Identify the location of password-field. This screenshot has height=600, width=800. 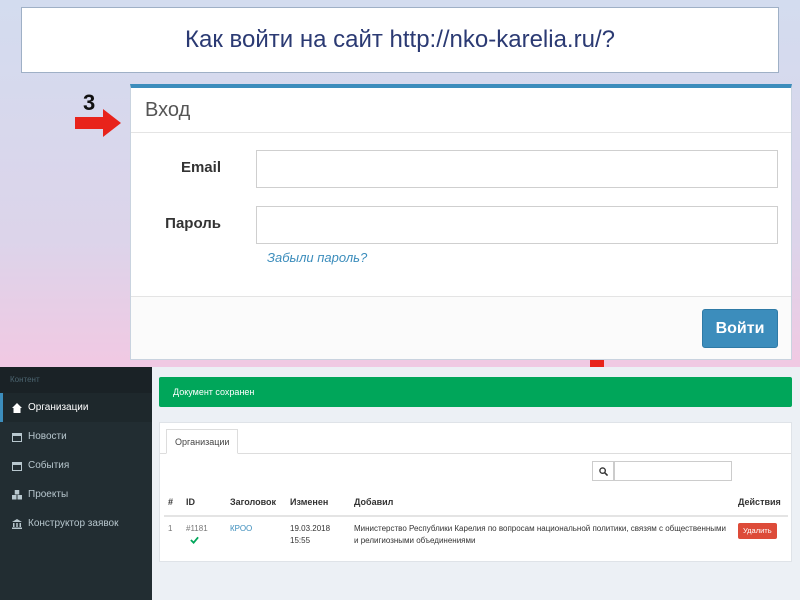
(517, 225).